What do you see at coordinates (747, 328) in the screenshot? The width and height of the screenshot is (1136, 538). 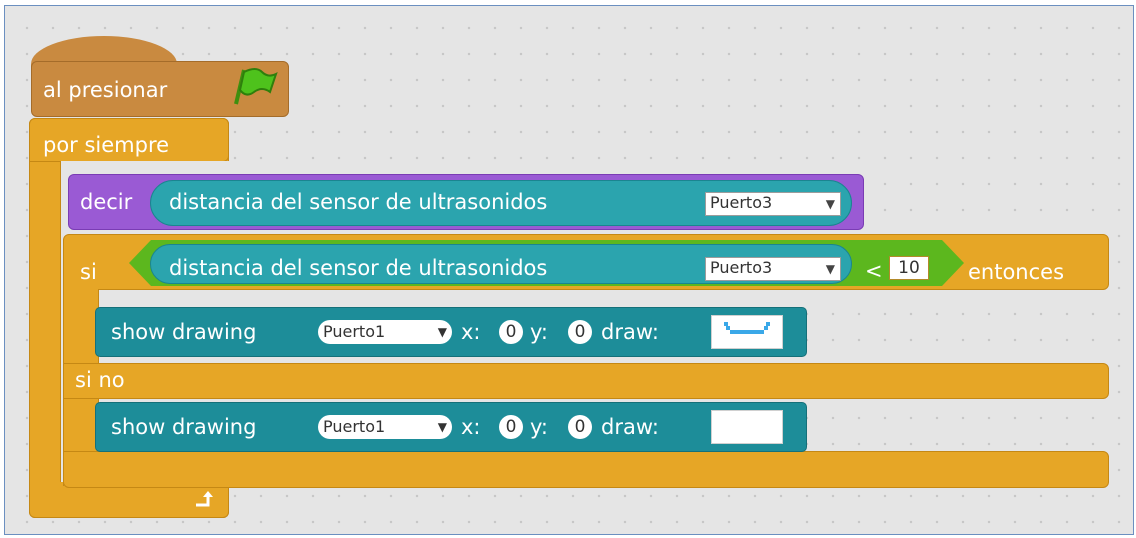 I see `smile-face-icon` at bounding box center [747, 328].